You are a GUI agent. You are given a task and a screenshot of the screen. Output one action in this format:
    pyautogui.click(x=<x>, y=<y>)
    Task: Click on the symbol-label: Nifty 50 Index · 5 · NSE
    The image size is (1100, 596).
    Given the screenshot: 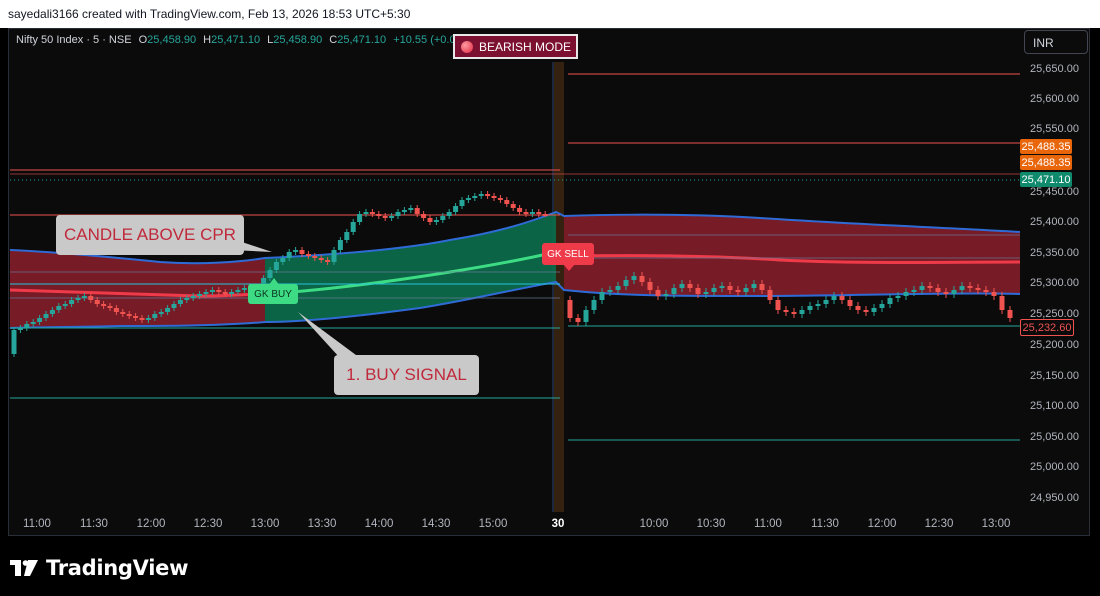 What is the action you would take?
    pyautogui.click(x=74, y=40)
    